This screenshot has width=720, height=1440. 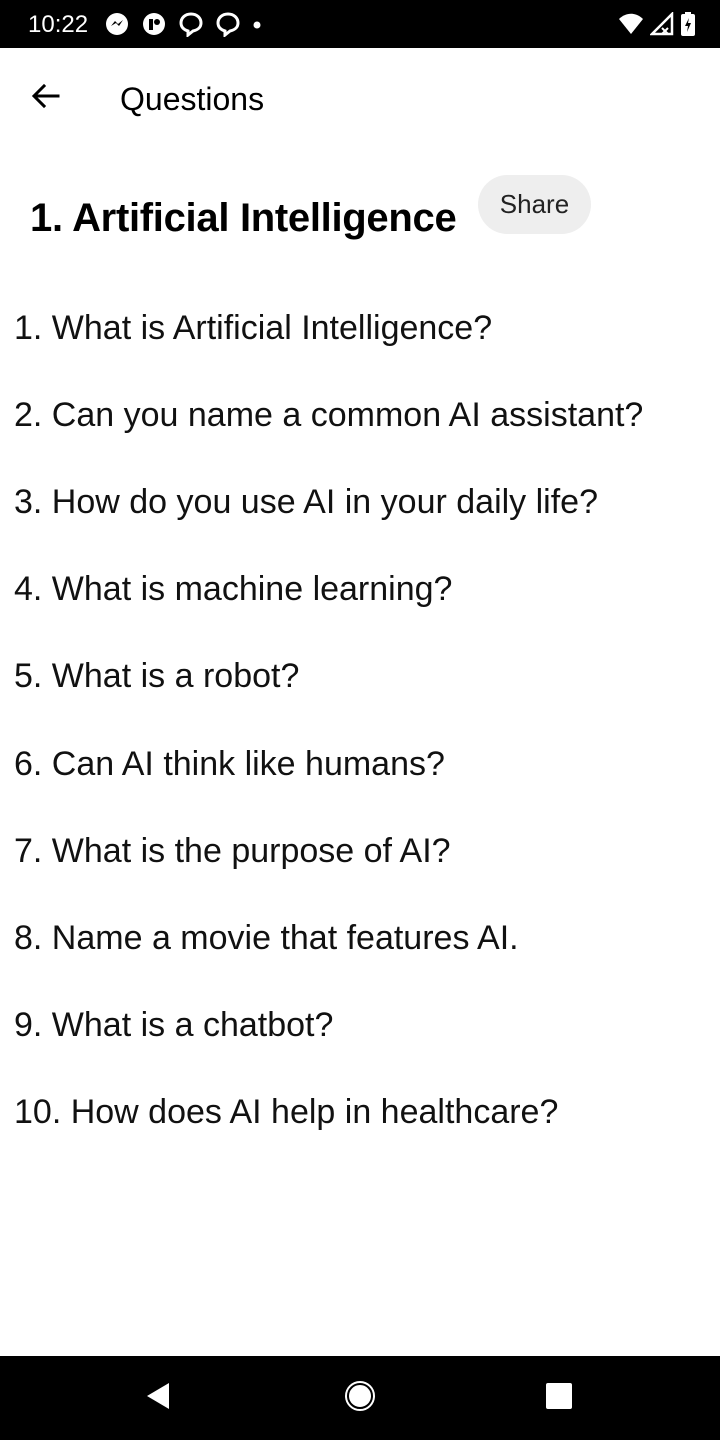 I want to click on recents-square-icon, so click(x=559, y=1398).